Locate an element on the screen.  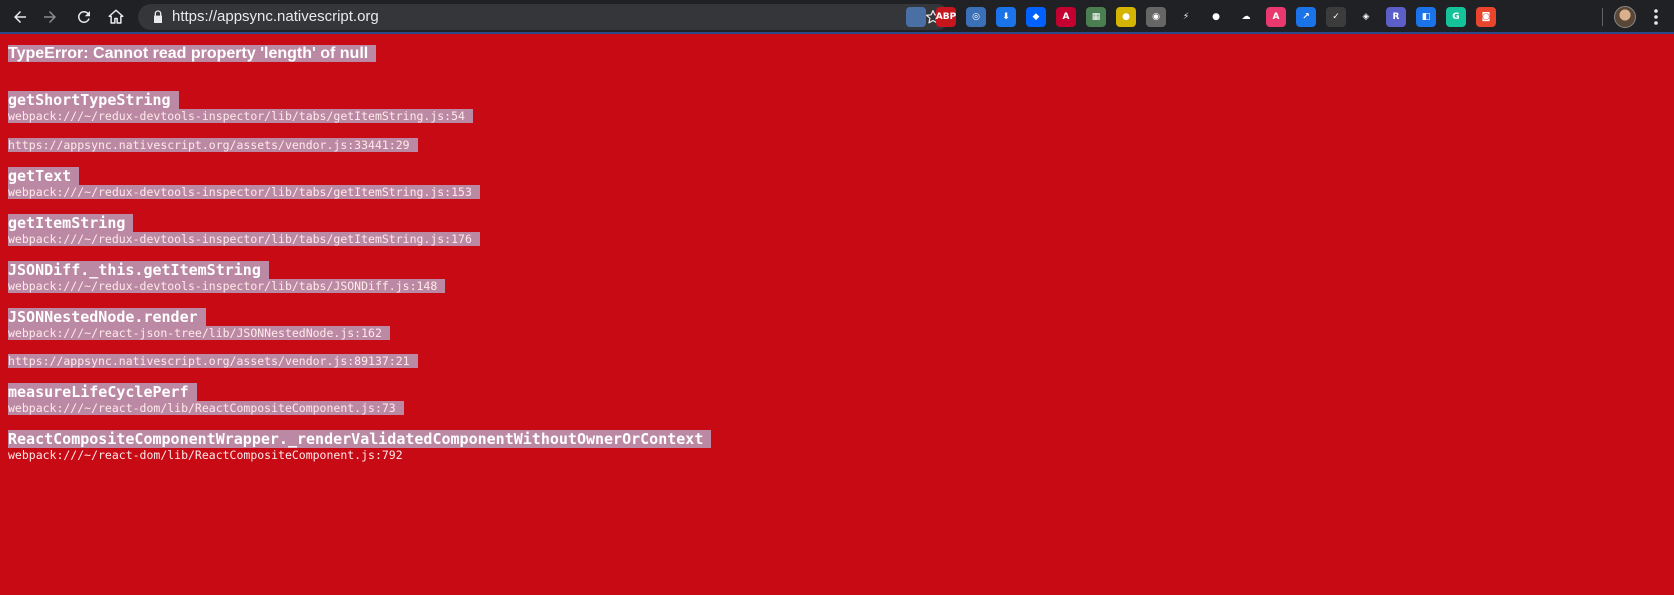
extension-icon-3: ◎ is located at coordinates (976, 17).